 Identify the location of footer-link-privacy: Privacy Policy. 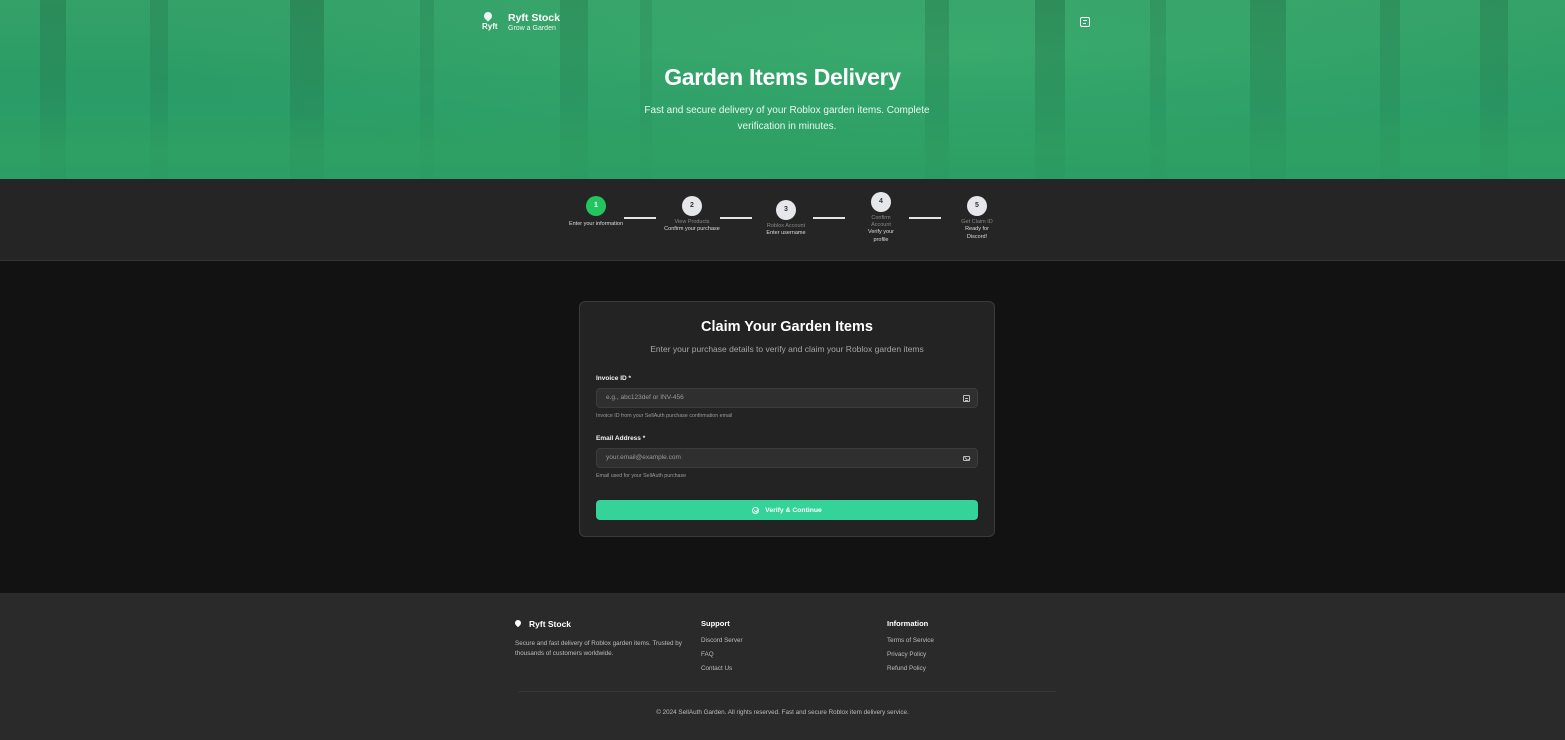
(906, 654).